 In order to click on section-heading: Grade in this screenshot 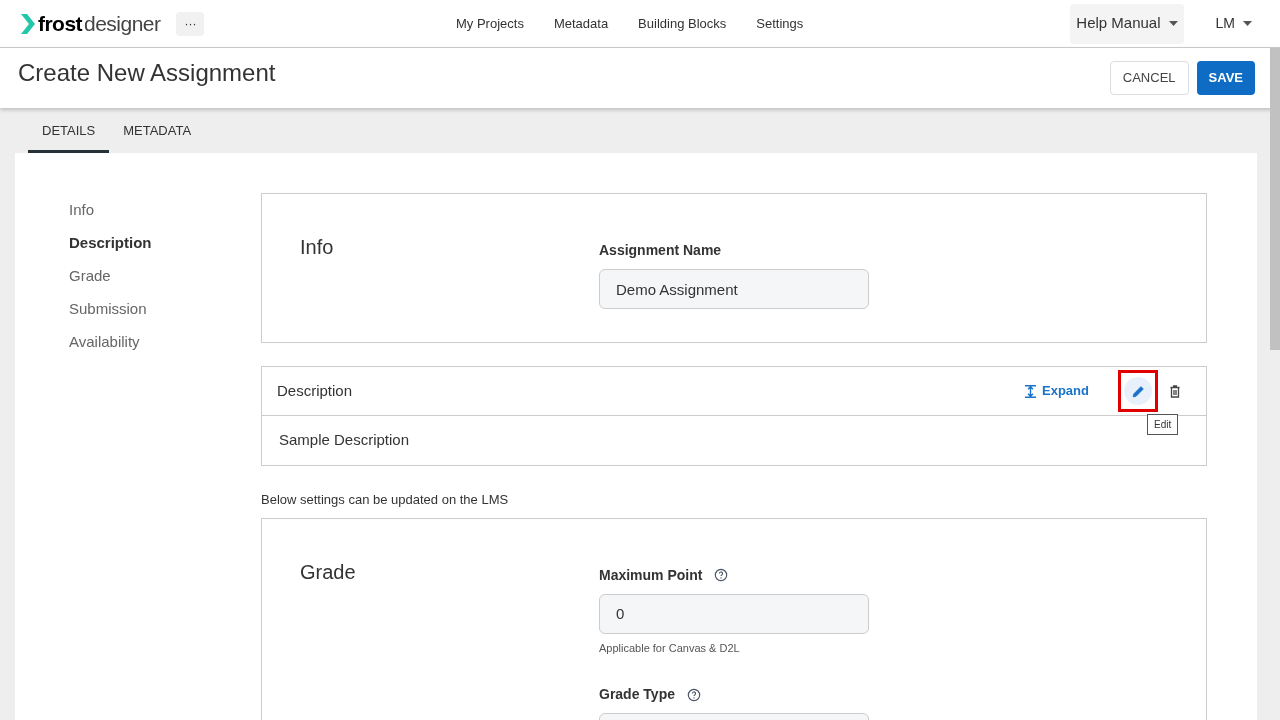, I will do `click(328, 572)`.